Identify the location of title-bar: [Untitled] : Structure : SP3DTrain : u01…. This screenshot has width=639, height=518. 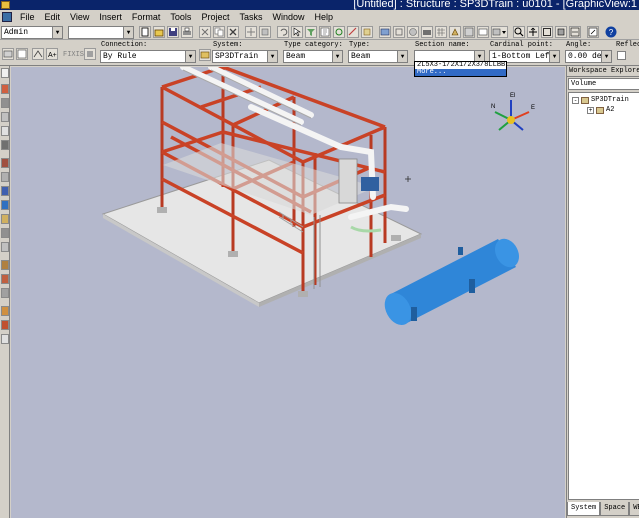
(319, 5).